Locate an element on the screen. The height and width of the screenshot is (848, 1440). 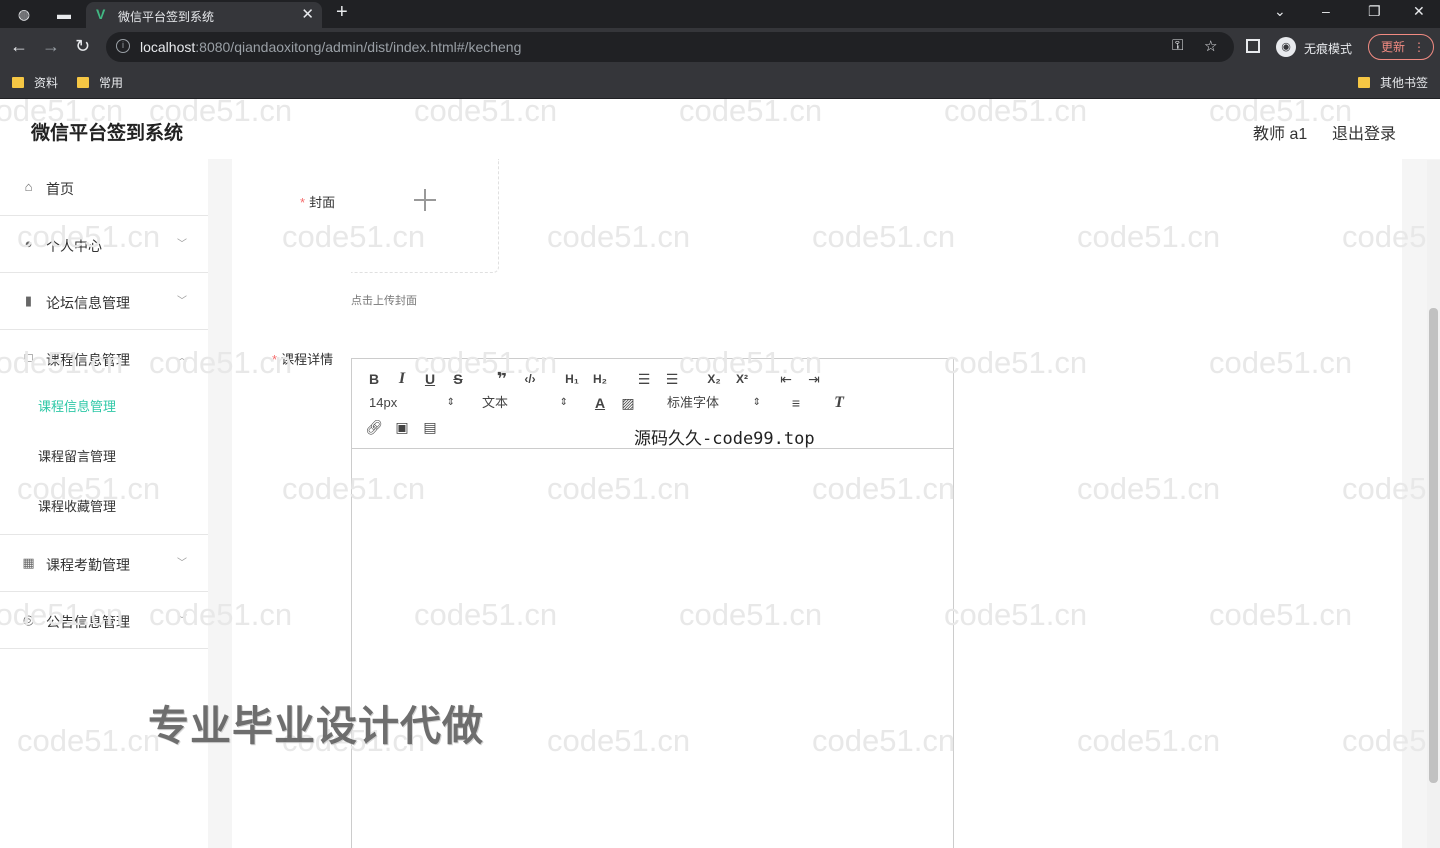
sidebar-item-label: 课程考勤管理 is located at coordinates (88, 565).